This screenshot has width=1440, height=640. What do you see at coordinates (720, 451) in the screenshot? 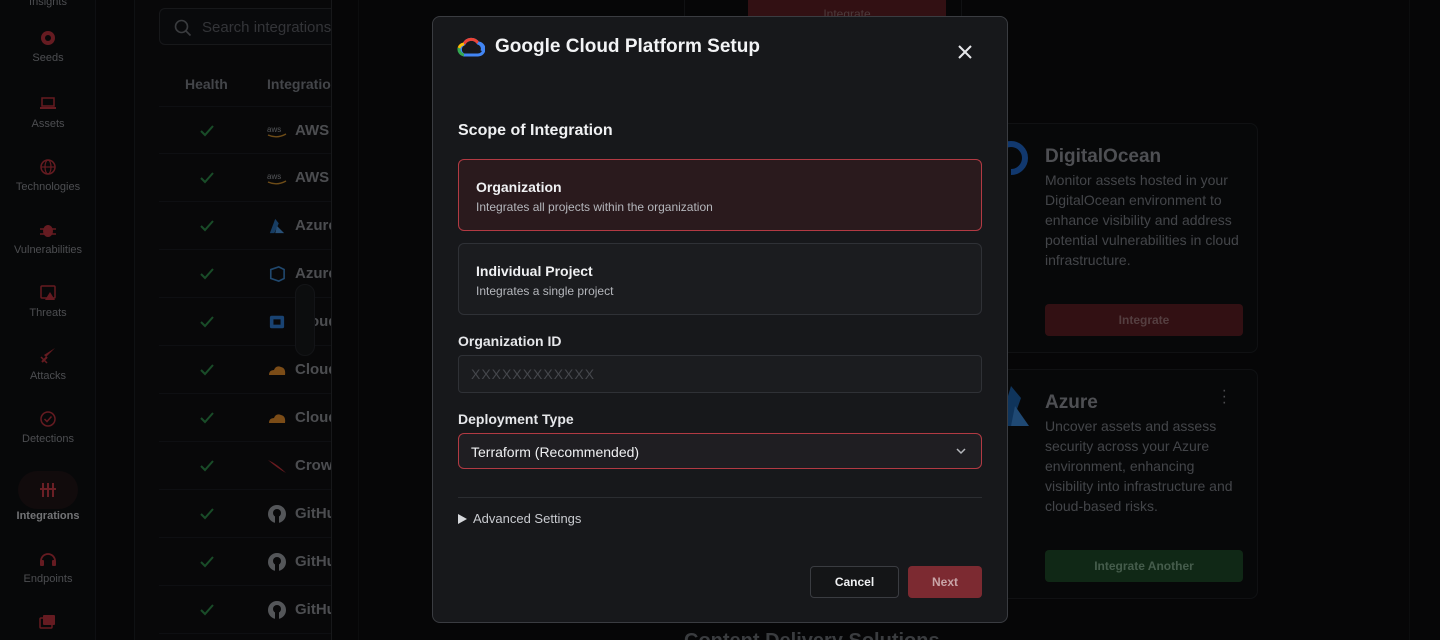
I see `deployment-type-select: Terraform (Recommended)` at bounding box center [720, 451].